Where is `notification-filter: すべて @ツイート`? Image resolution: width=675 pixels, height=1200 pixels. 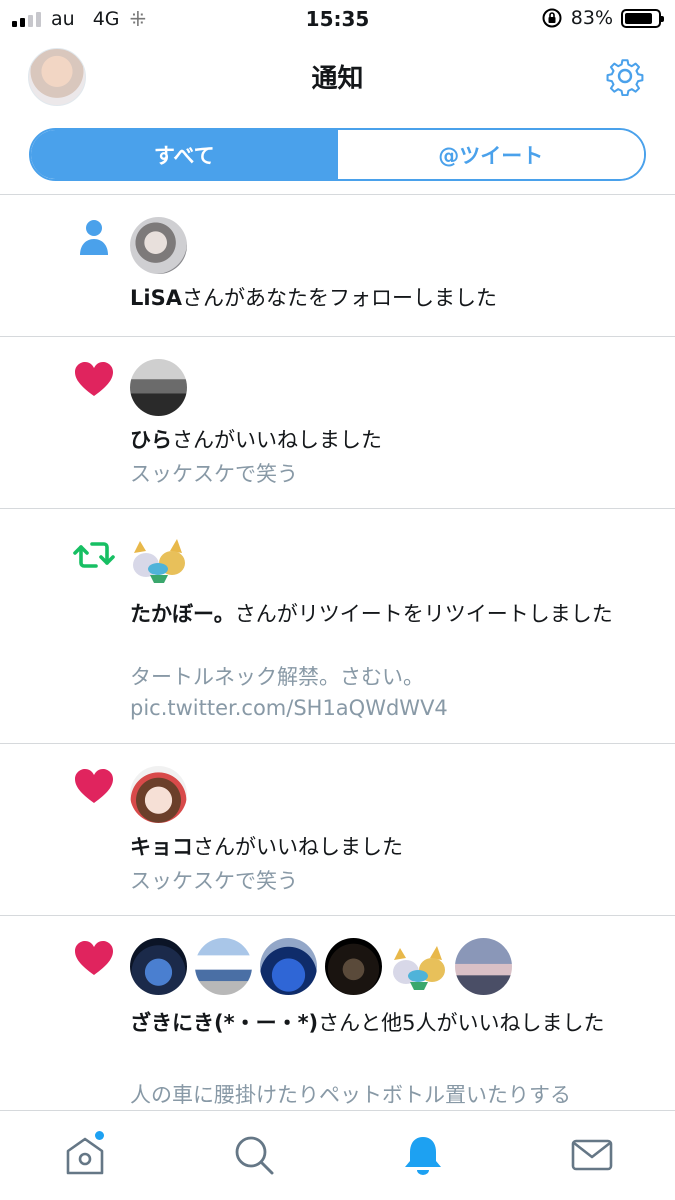 notification-filter: すべて @ツイート is located at coordinates (337, 154).